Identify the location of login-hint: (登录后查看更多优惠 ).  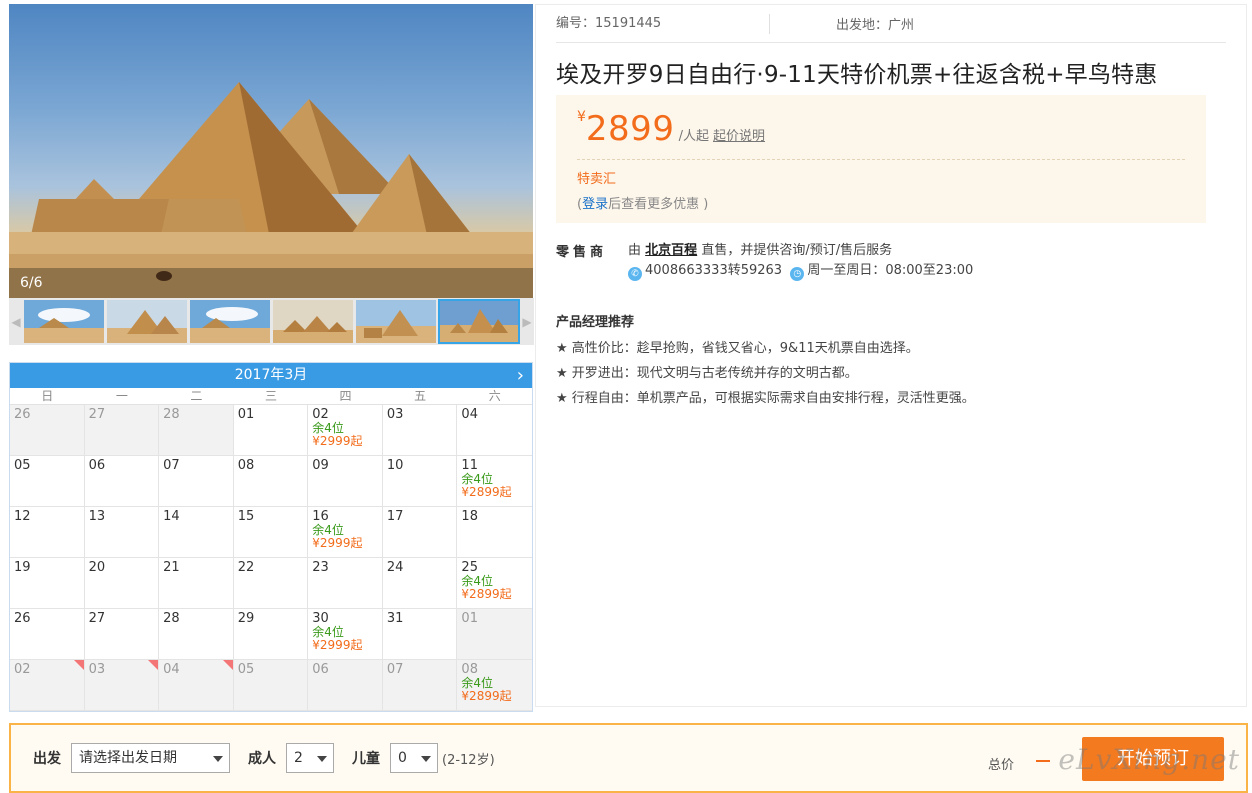
(881, 202).